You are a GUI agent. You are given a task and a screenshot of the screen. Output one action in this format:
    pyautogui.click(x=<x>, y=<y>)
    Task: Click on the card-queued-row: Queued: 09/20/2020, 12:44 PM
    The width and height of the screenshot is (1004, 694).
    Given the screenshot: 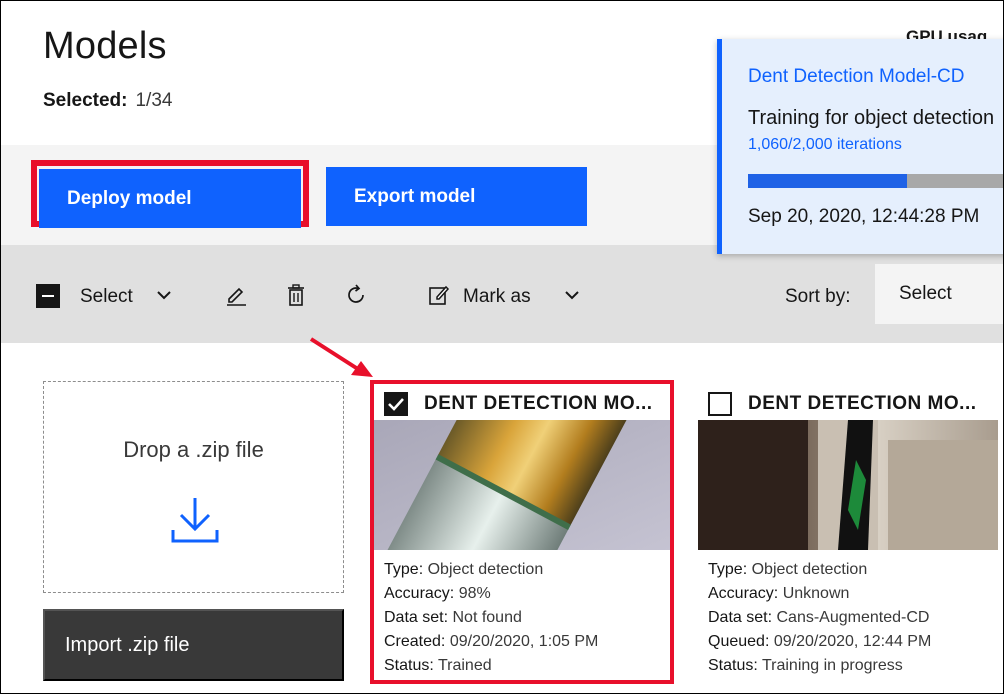 What is the action you would take?
    pyautogui.click(x=820, y=641)
    